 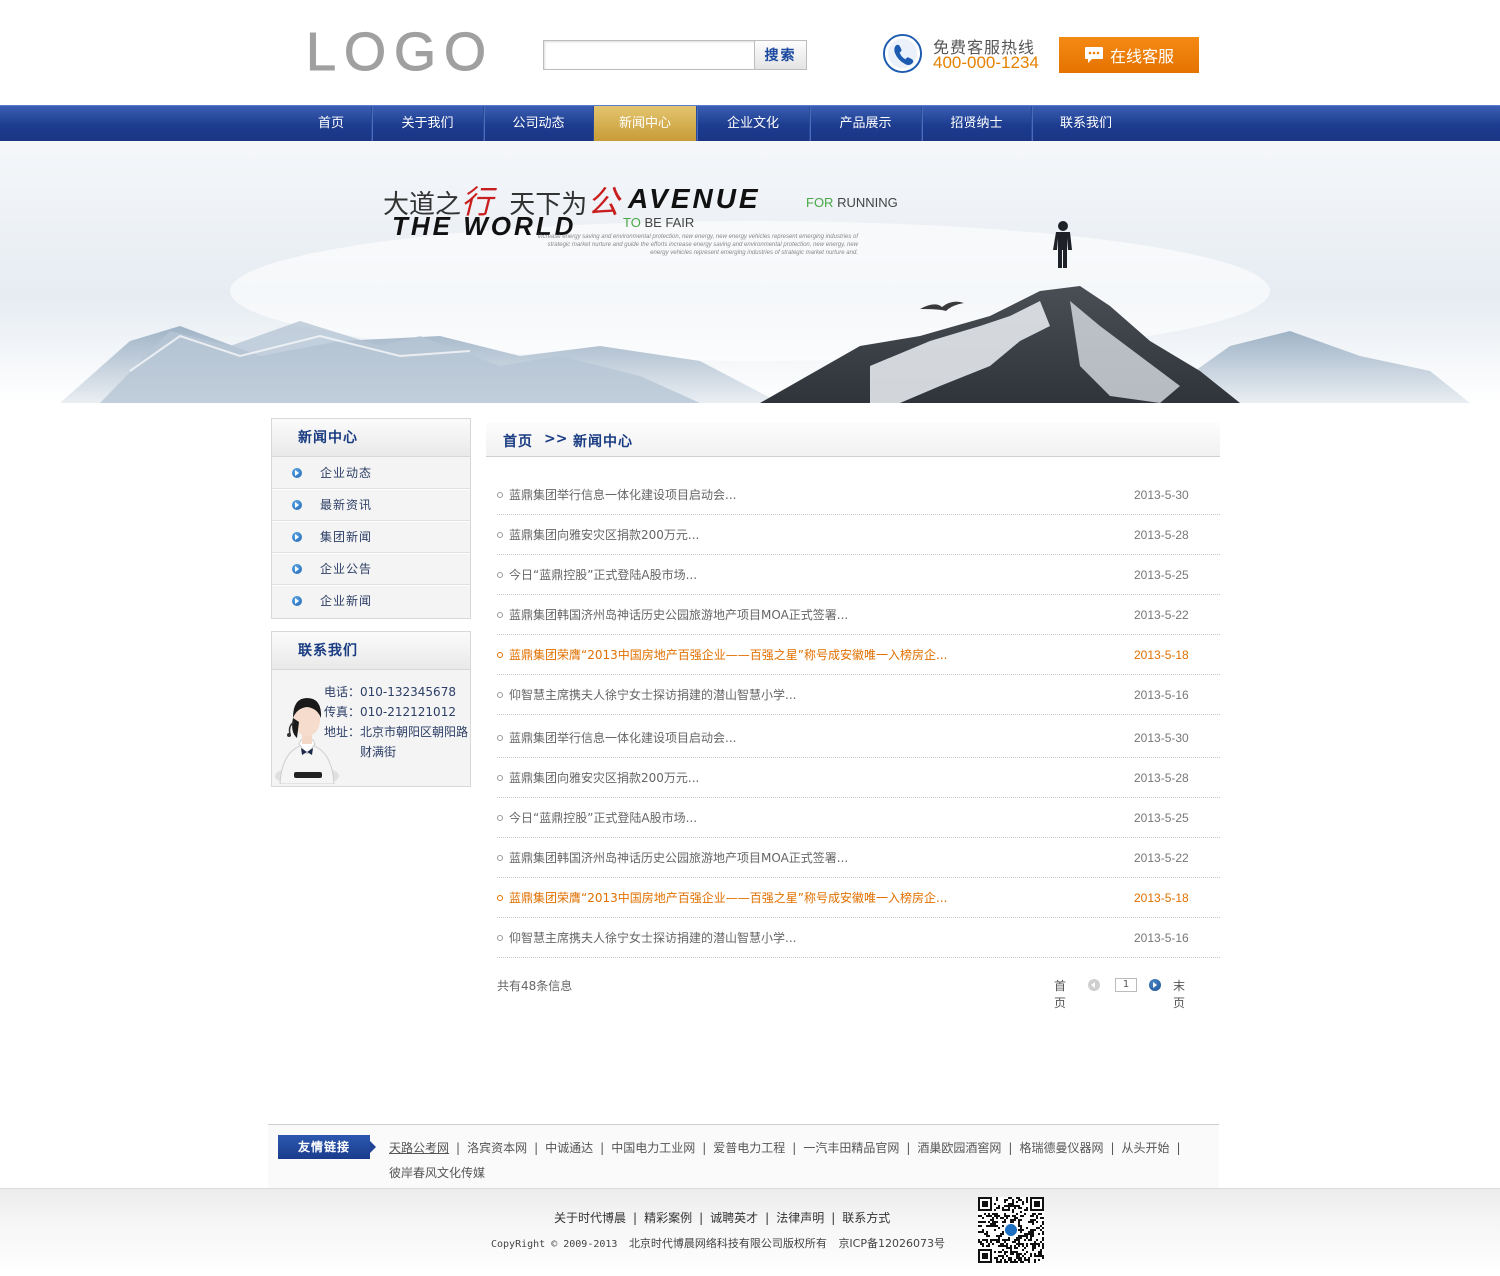 What do you see at coordinates (853, 439) in the screenshot?
I see `breadcrumb: 首页 >> 新闻中心` at bounding box center [853, 439].